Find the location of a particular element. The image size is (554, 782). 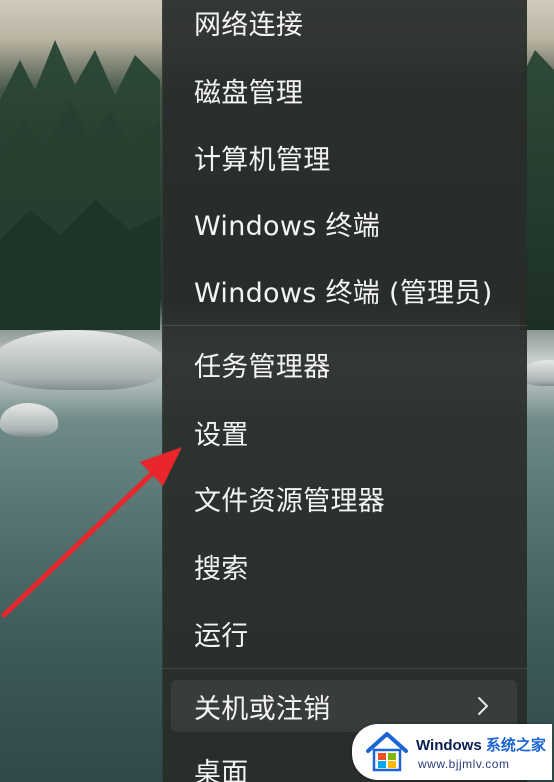

menu-item-label: 磁盘管理 is located at coordinates (249, 93).